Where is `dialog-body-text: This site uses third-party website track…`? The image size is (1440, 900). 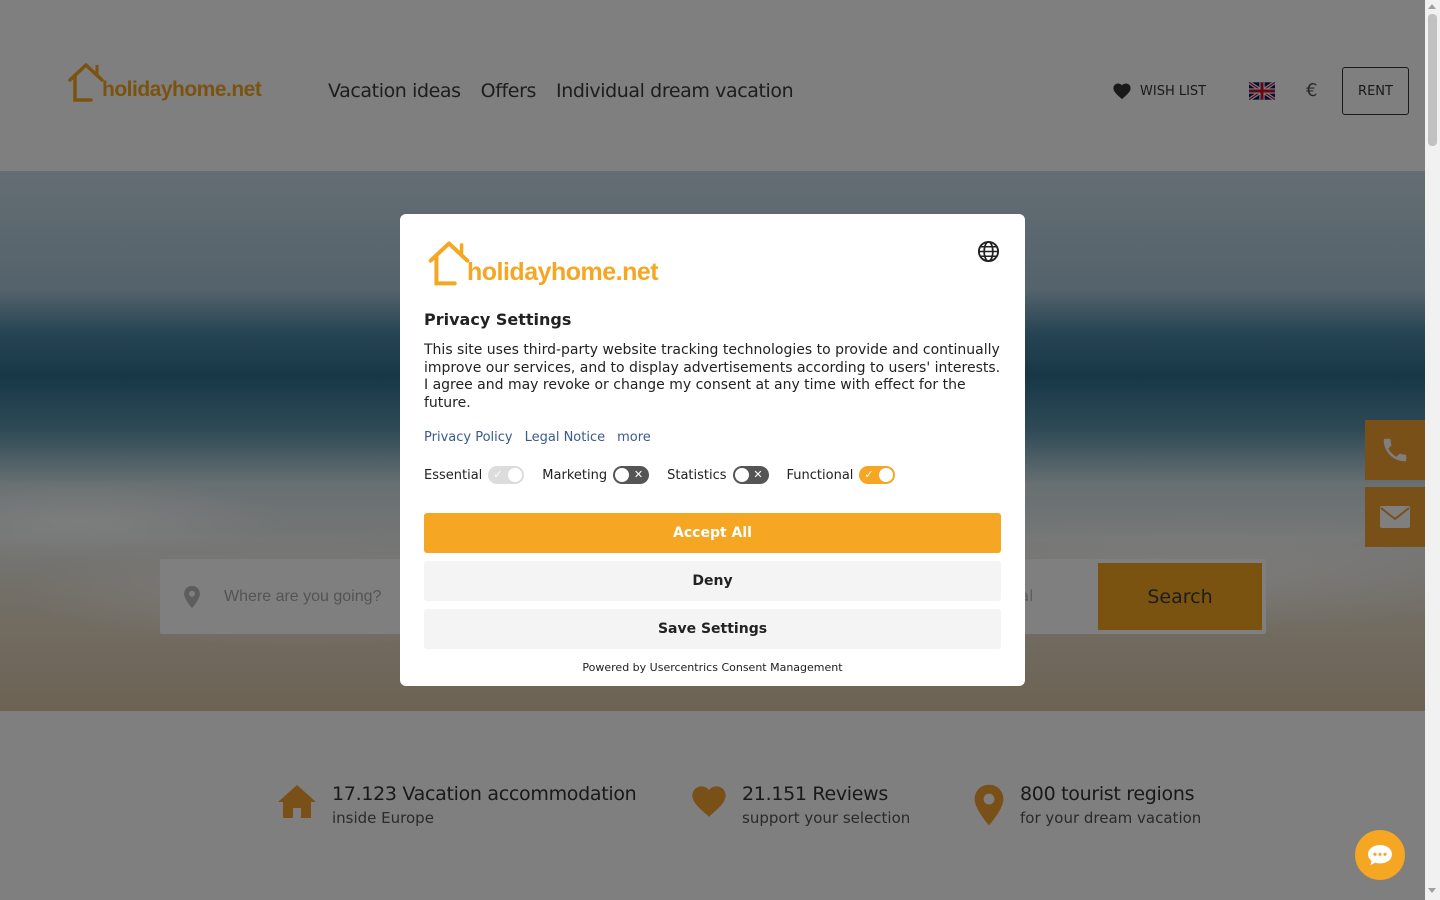
dialog-body-text: This site uses third-party website track… is located at coordinates (712, 376).